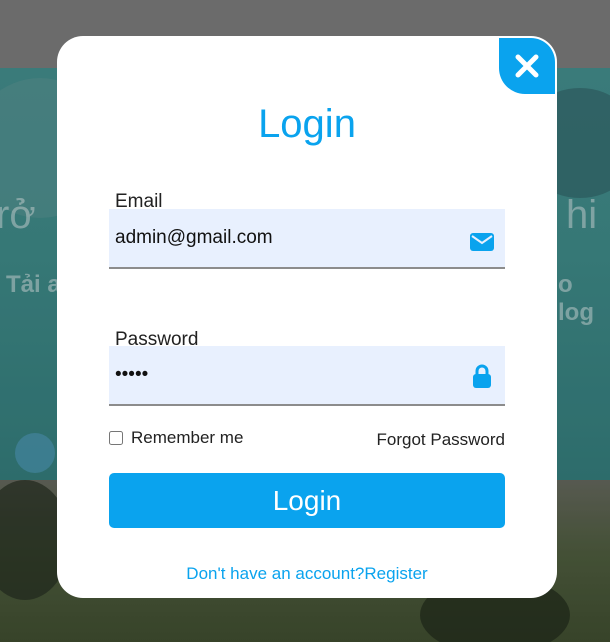  I want to click on close-icon, so click(527, 66).